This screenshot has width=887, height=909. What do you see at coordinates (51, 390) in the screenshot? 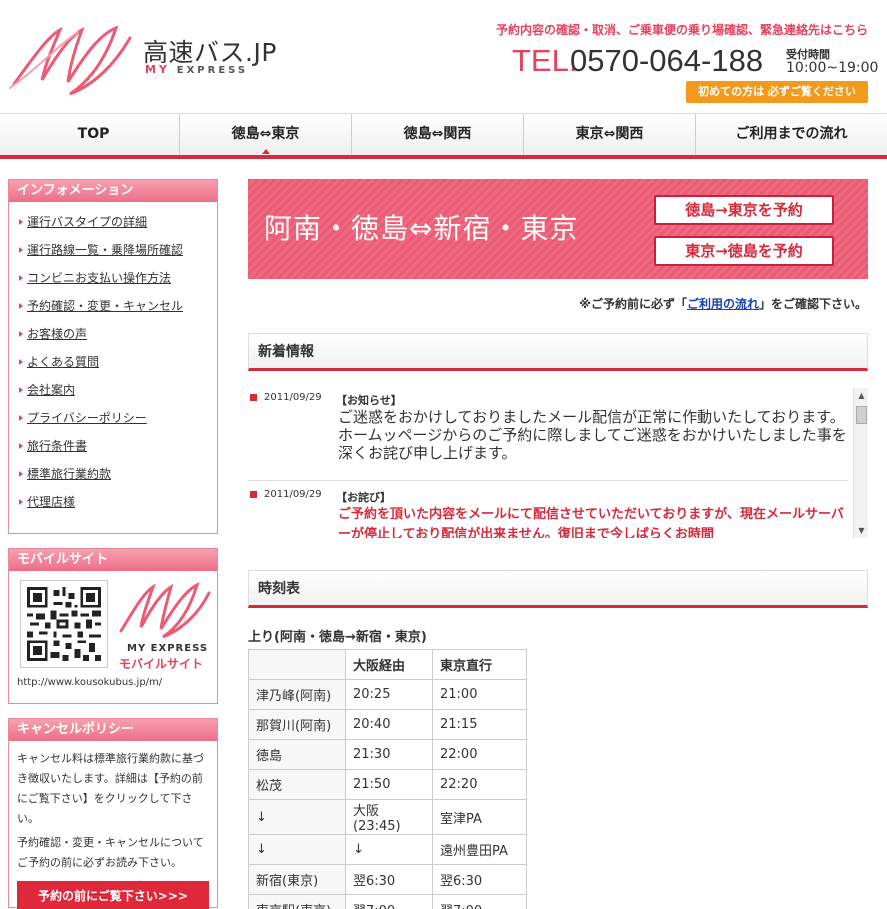
I see `sidebar-link: 会社案内` at bounding box center [51, 390].